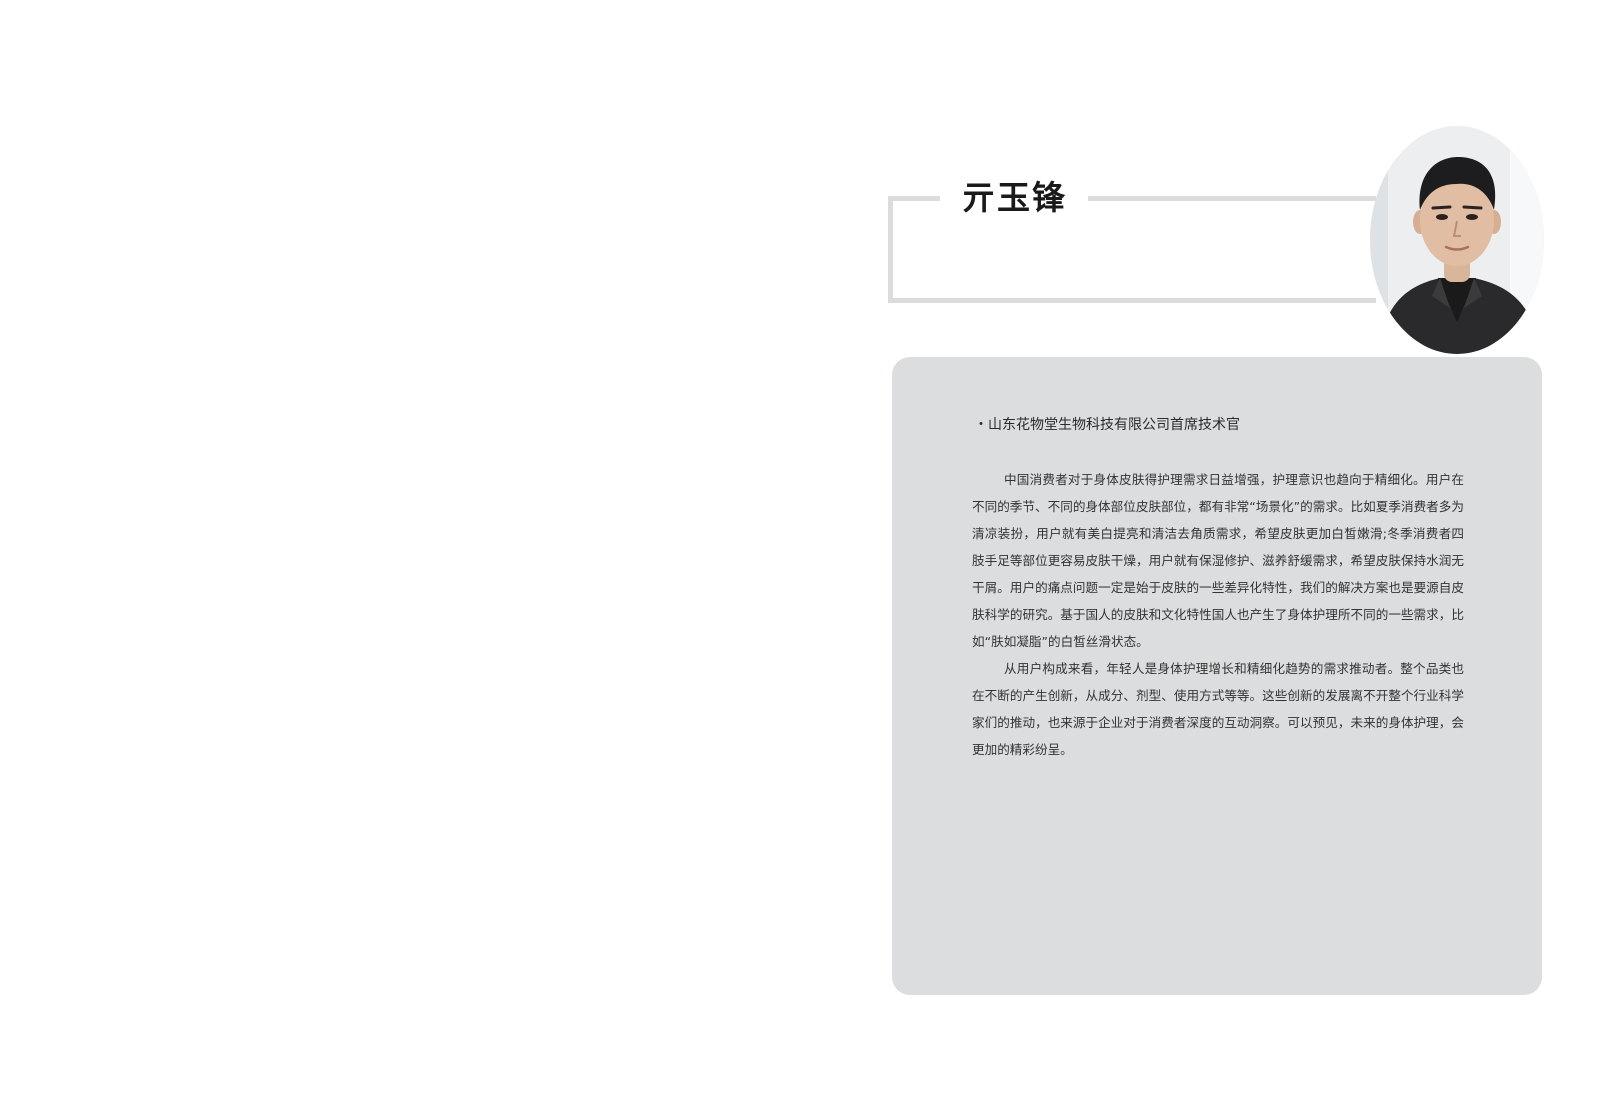  I want to click on job-title: ・山东花物堂生物科技有限公司首席技术官, so click(1107, 425).